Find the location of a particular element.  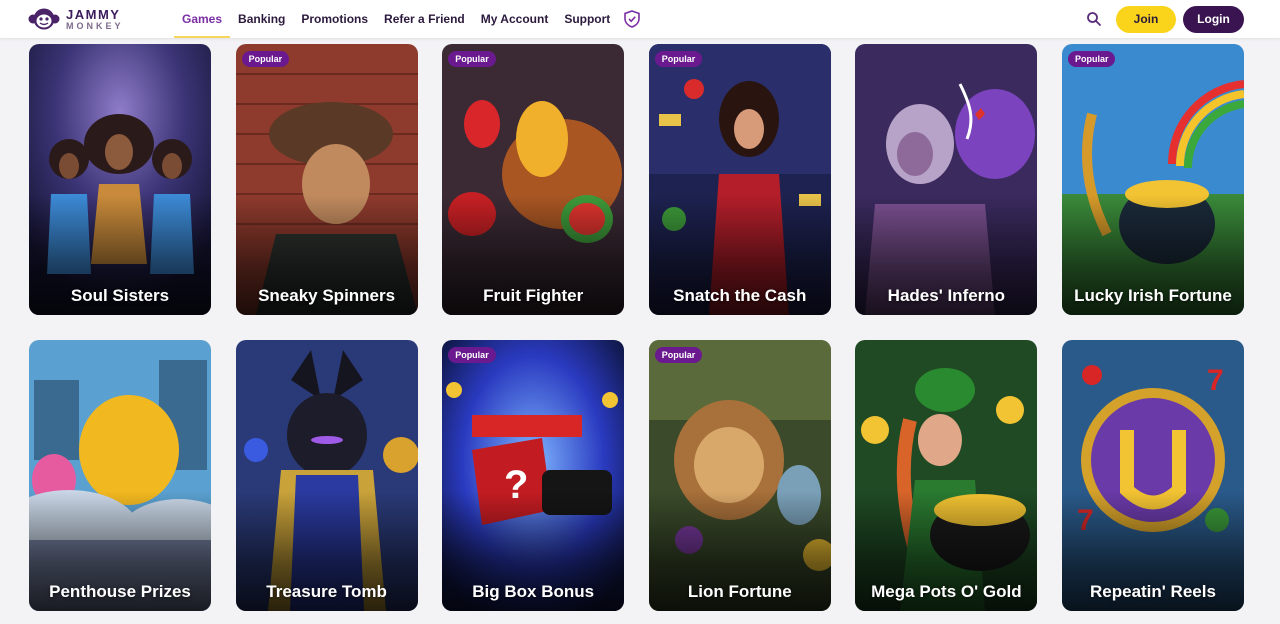

game-card-snatch-the-cash: Popular Snatch the Cash is located at coordinates (739, 179).